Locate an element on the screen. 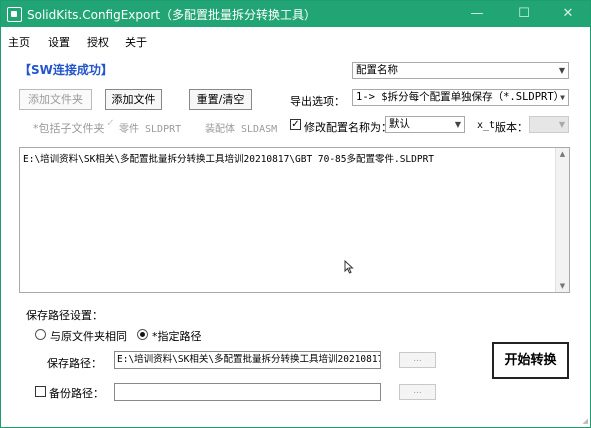 The width and height of the screenshot is (591, 428). add-file-button: 添加文件 is located at coordinates (133, 99).